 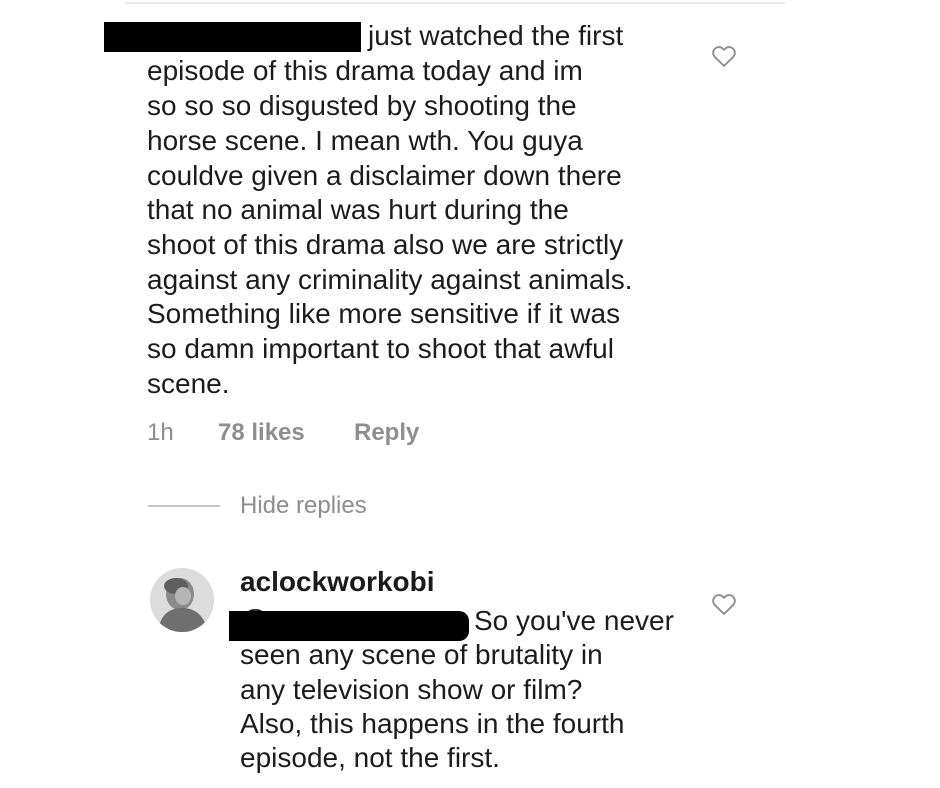 I want to click on redacted-username, so click(x=229, y=37).